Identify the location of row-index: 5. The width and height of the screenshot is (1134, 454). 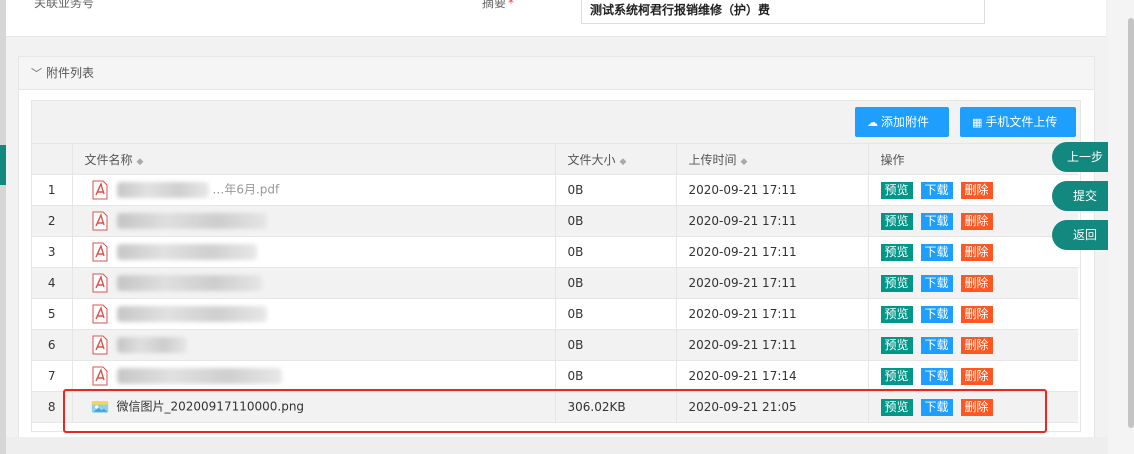
(52, 314).